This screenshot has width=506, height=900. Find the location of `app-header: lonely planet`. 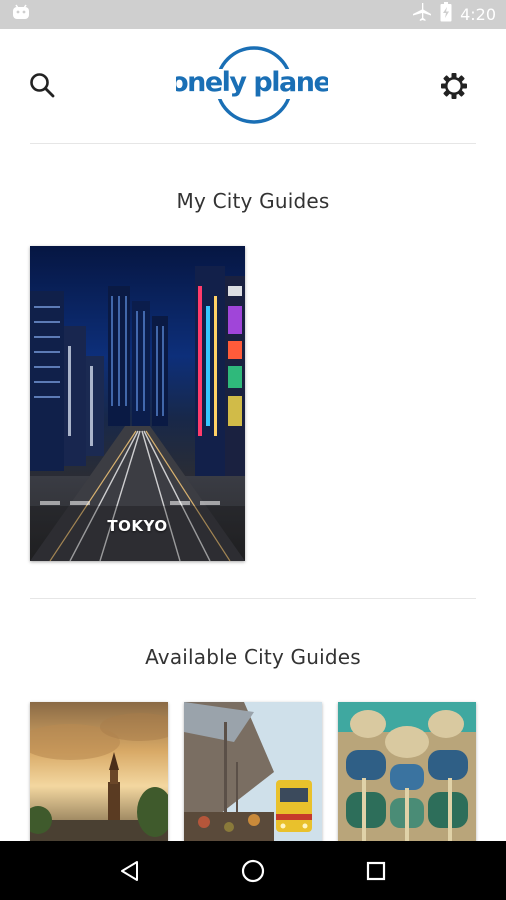

app-header: lonely planet is located at coordinates (253, 86).